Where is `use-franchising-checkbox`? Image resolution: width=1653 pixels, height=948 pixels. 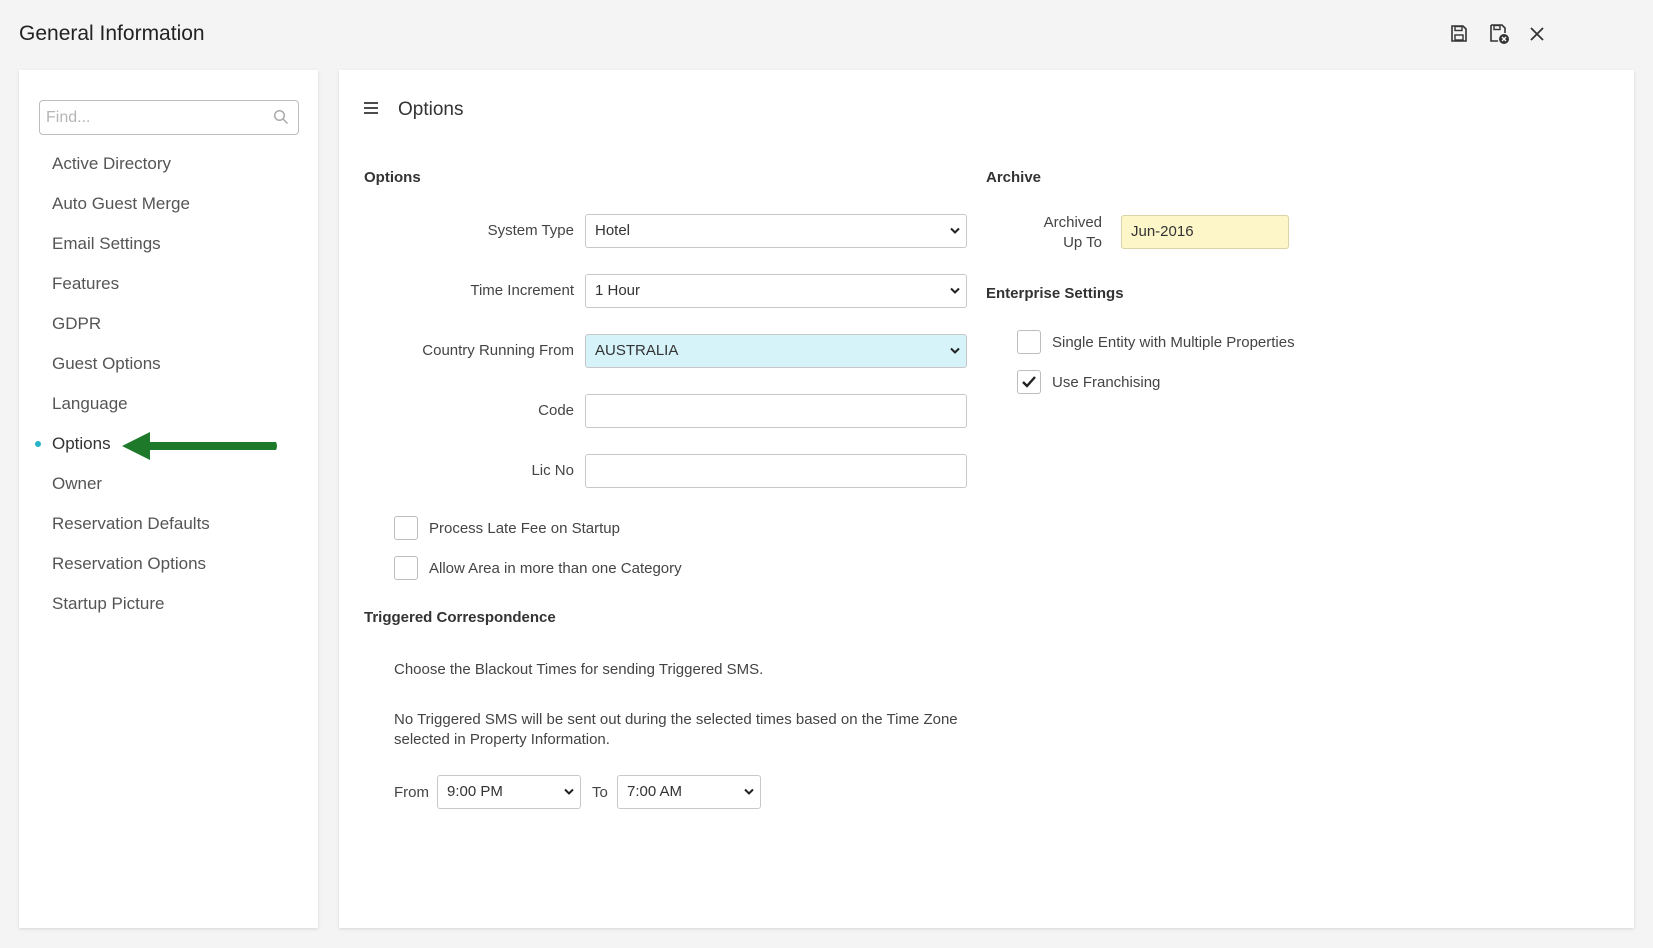 use-franchising-checkbox is located at coordinates (1029, 382).